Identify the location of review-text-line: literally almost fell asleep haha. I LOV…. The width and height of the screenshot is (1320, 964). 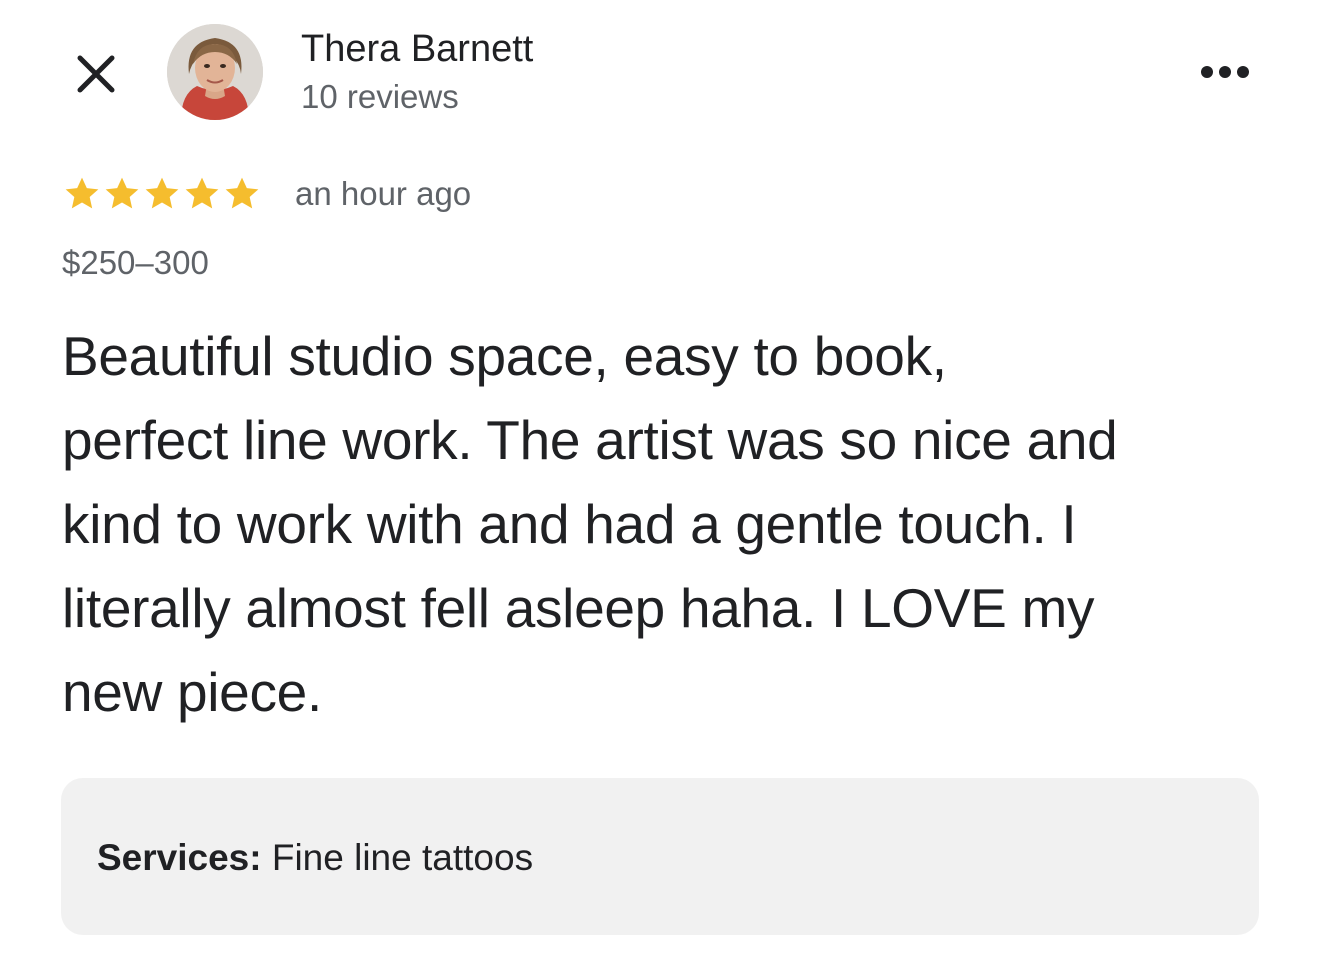
(578, 608).